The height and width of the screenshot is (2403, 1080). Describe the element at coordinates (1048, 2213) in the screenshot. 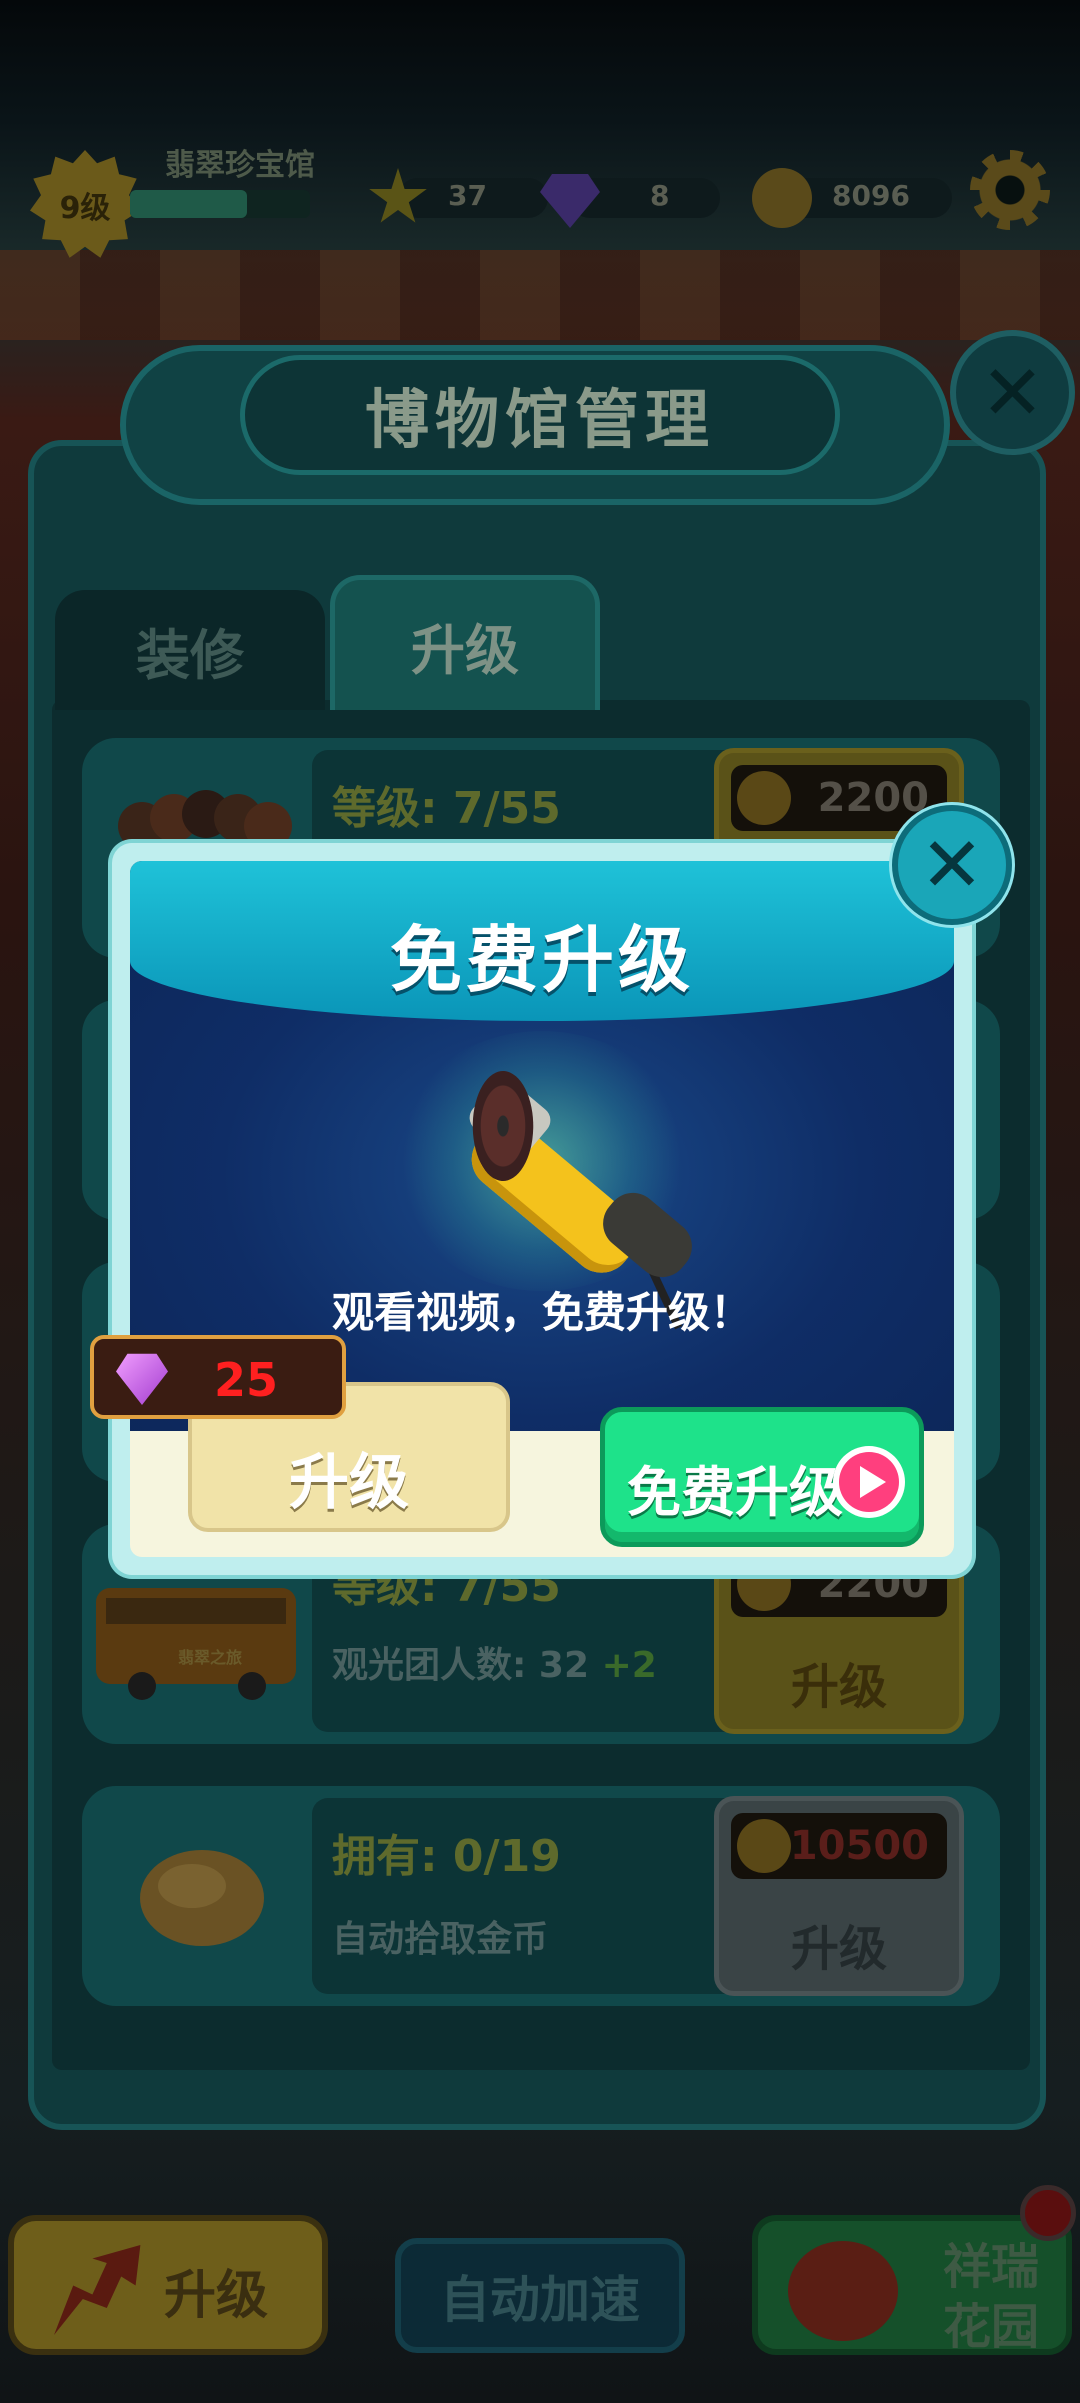

I see `notification-dot` at that location.